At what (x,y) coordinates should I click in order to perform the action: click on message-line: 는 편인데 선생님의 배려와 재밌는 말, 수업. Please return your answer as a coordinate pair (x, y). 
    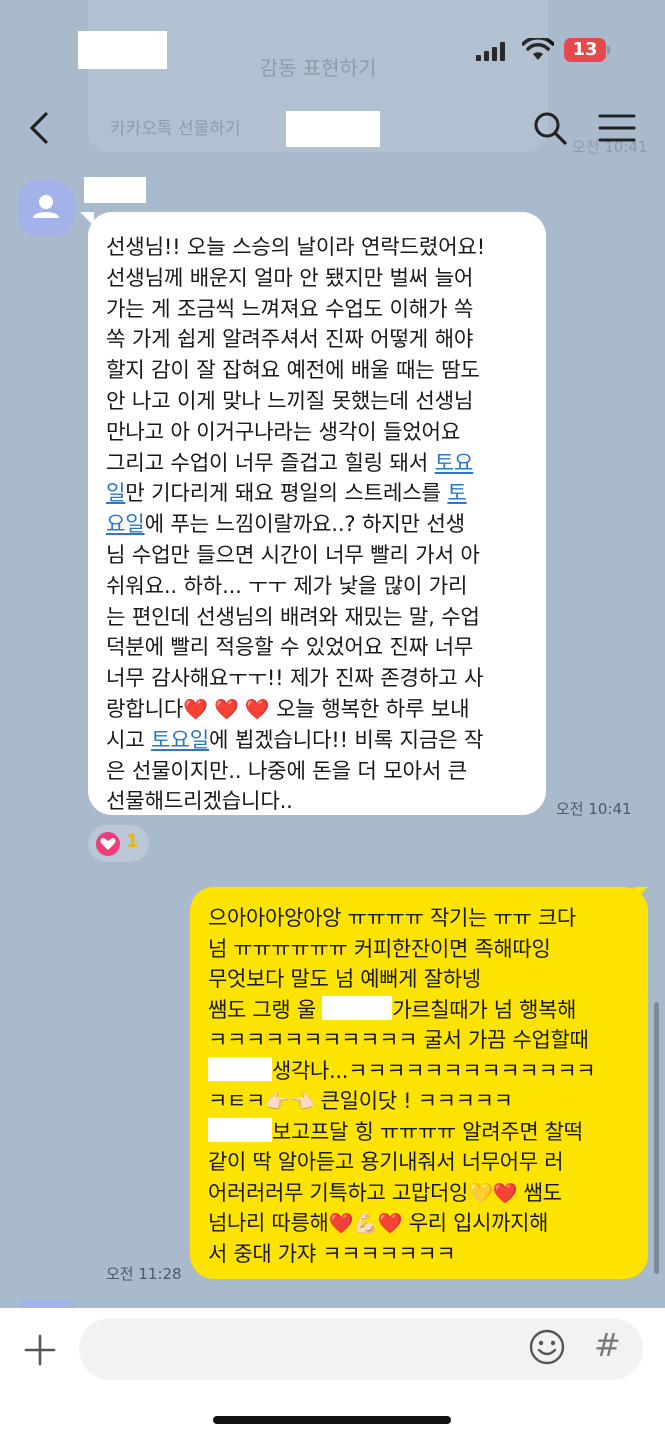
    Looking at the image, I should click on (318, 617).